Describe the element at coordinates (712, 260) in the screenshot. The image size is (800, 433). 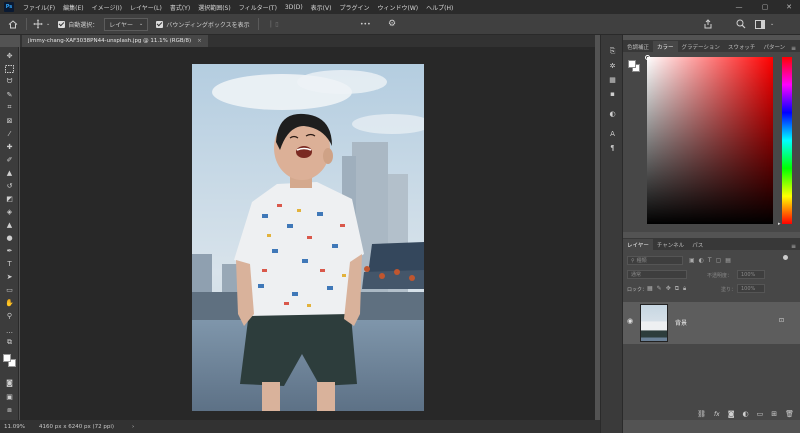
I see `type-filter-icon: T` at that location.